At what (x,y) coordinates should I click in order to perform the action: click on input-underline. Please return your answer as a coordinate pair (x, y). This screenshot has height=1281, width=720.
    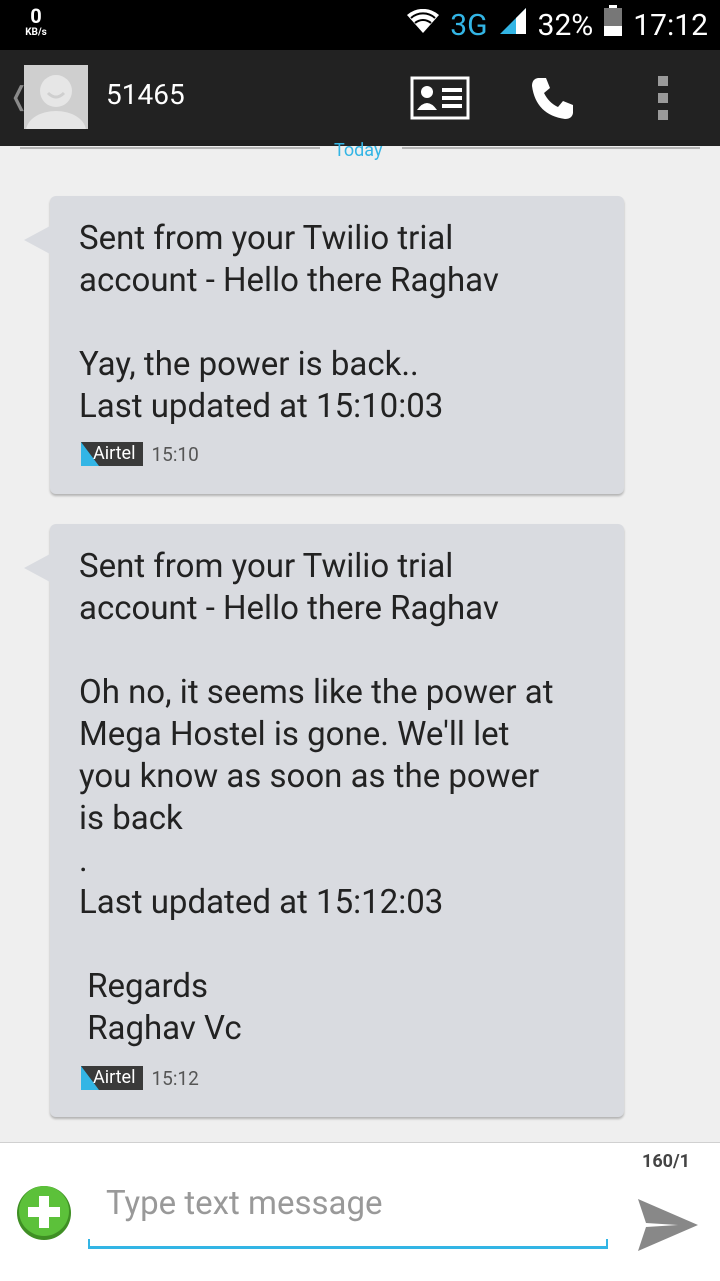
    Looking at the image, I should click on (348, 1244).